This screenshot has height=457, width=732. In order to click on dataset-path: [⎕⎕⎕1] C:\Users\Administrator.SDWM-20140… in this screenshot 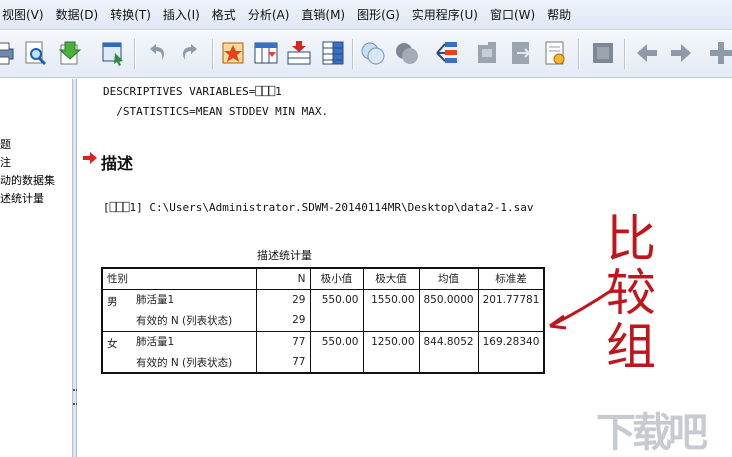, I will do `click(318, 207)`.